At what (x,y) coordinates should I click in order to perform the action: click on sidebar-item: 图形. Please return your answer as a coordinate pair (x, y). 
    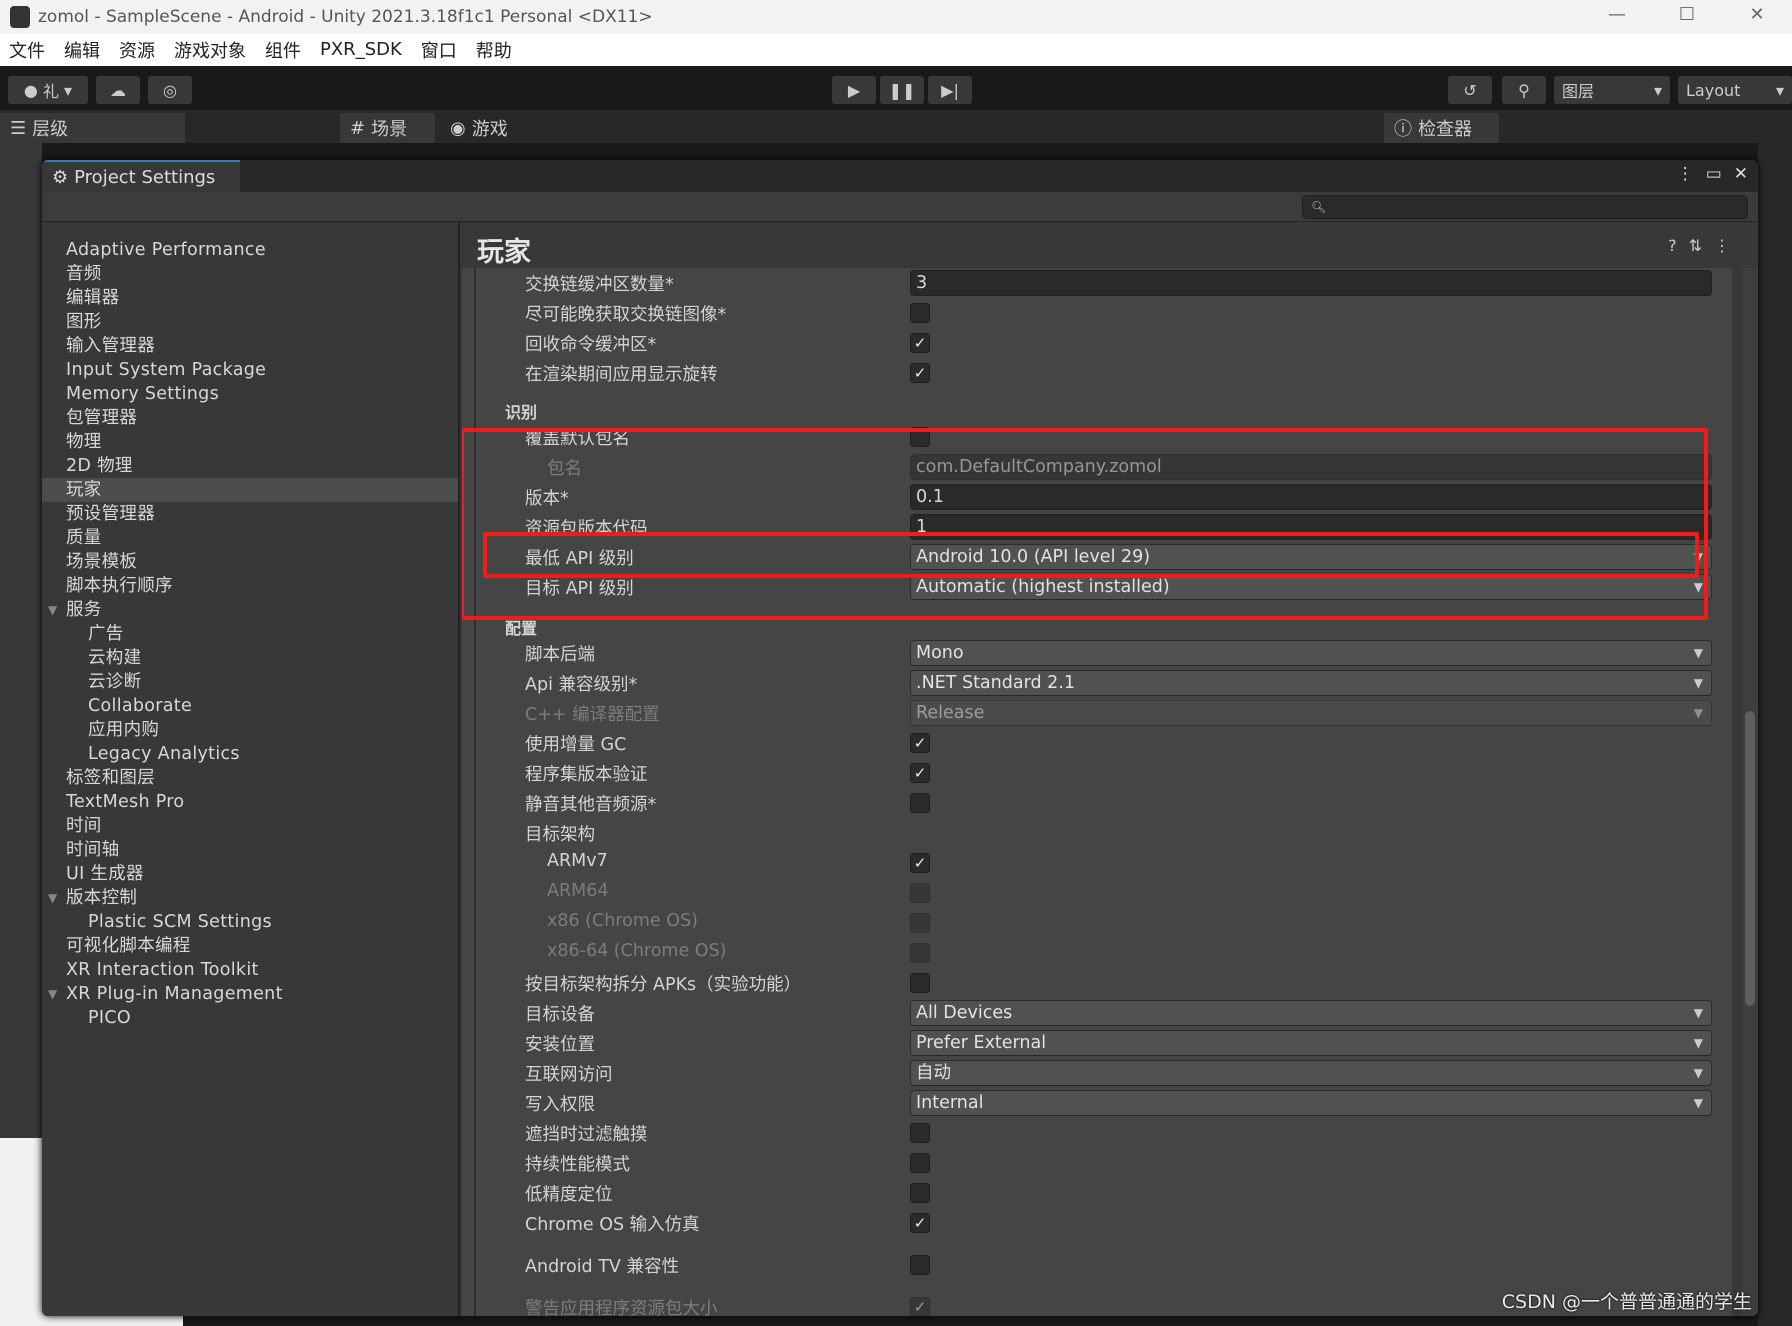
    Looking at the image, I should click on (250, 322).